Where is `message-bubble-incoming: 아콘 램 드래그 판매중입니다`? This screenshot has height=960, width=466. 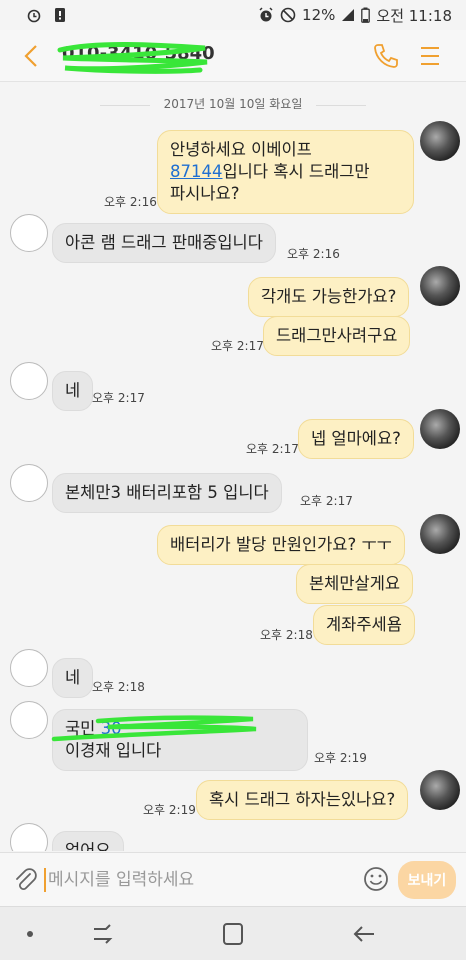 message-bubble-incoming: 아콘 램 드래그 판매중입니다 is located at coordinates (164, 243).